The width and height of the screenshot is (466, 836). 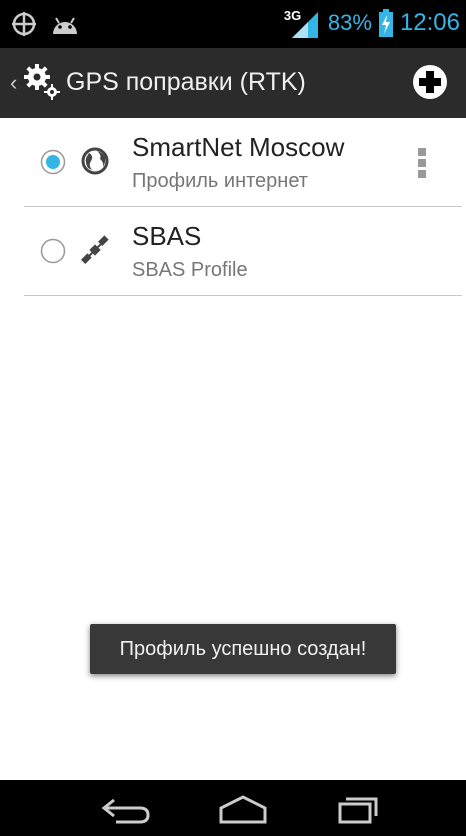 I want to click on home-icon, so click(x=243, y=809).